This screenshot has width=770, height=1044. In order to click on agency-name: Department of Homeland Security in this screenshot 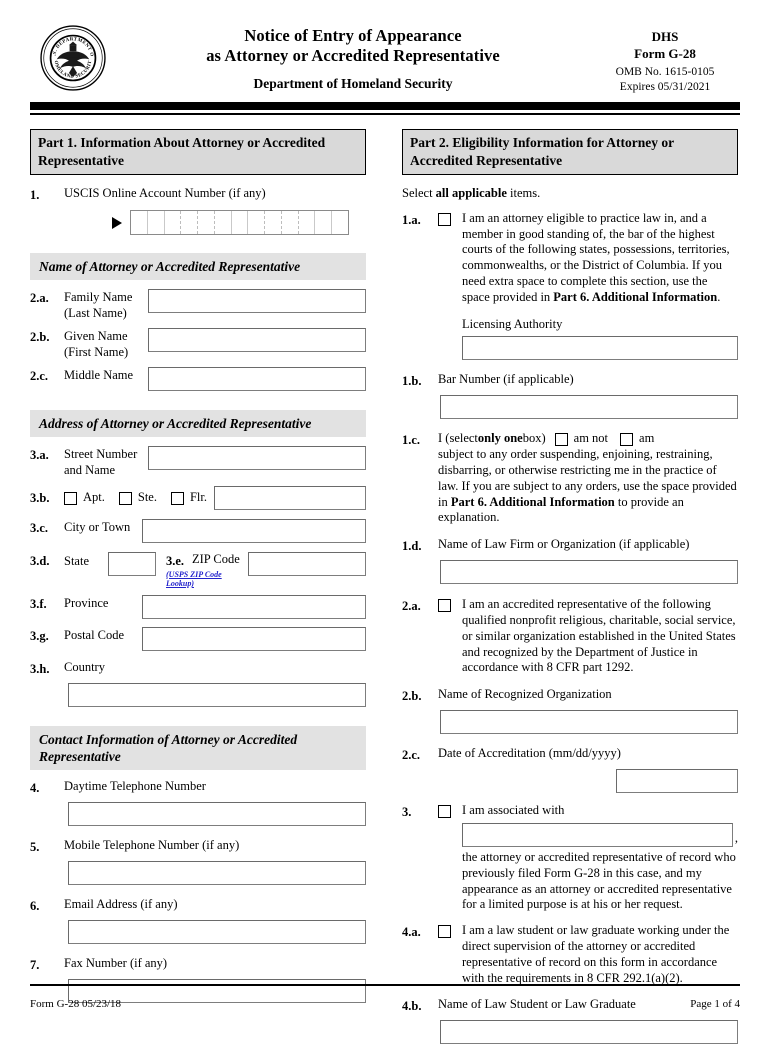, I will do `click(353, 83)`.